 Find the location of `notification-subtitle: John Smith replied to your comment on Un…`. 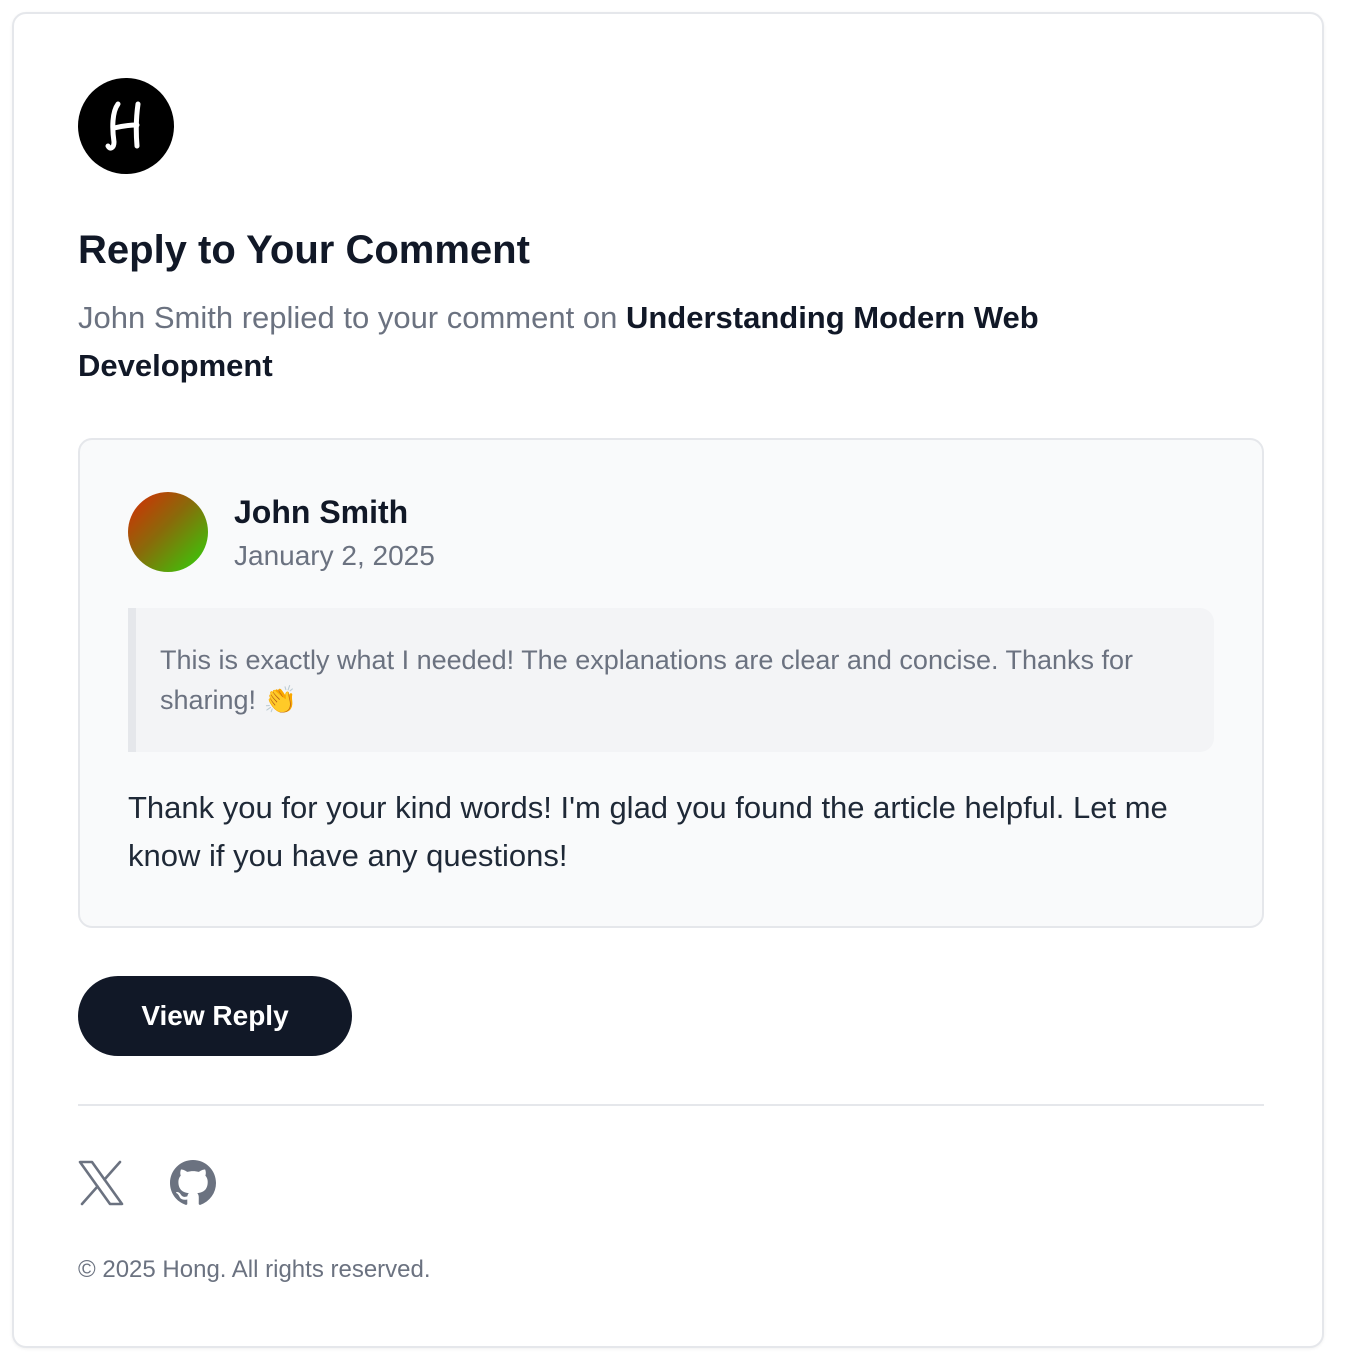

notification-subtitle: John Smith replied to your comment on Un… is located at coordinates (628, 342).